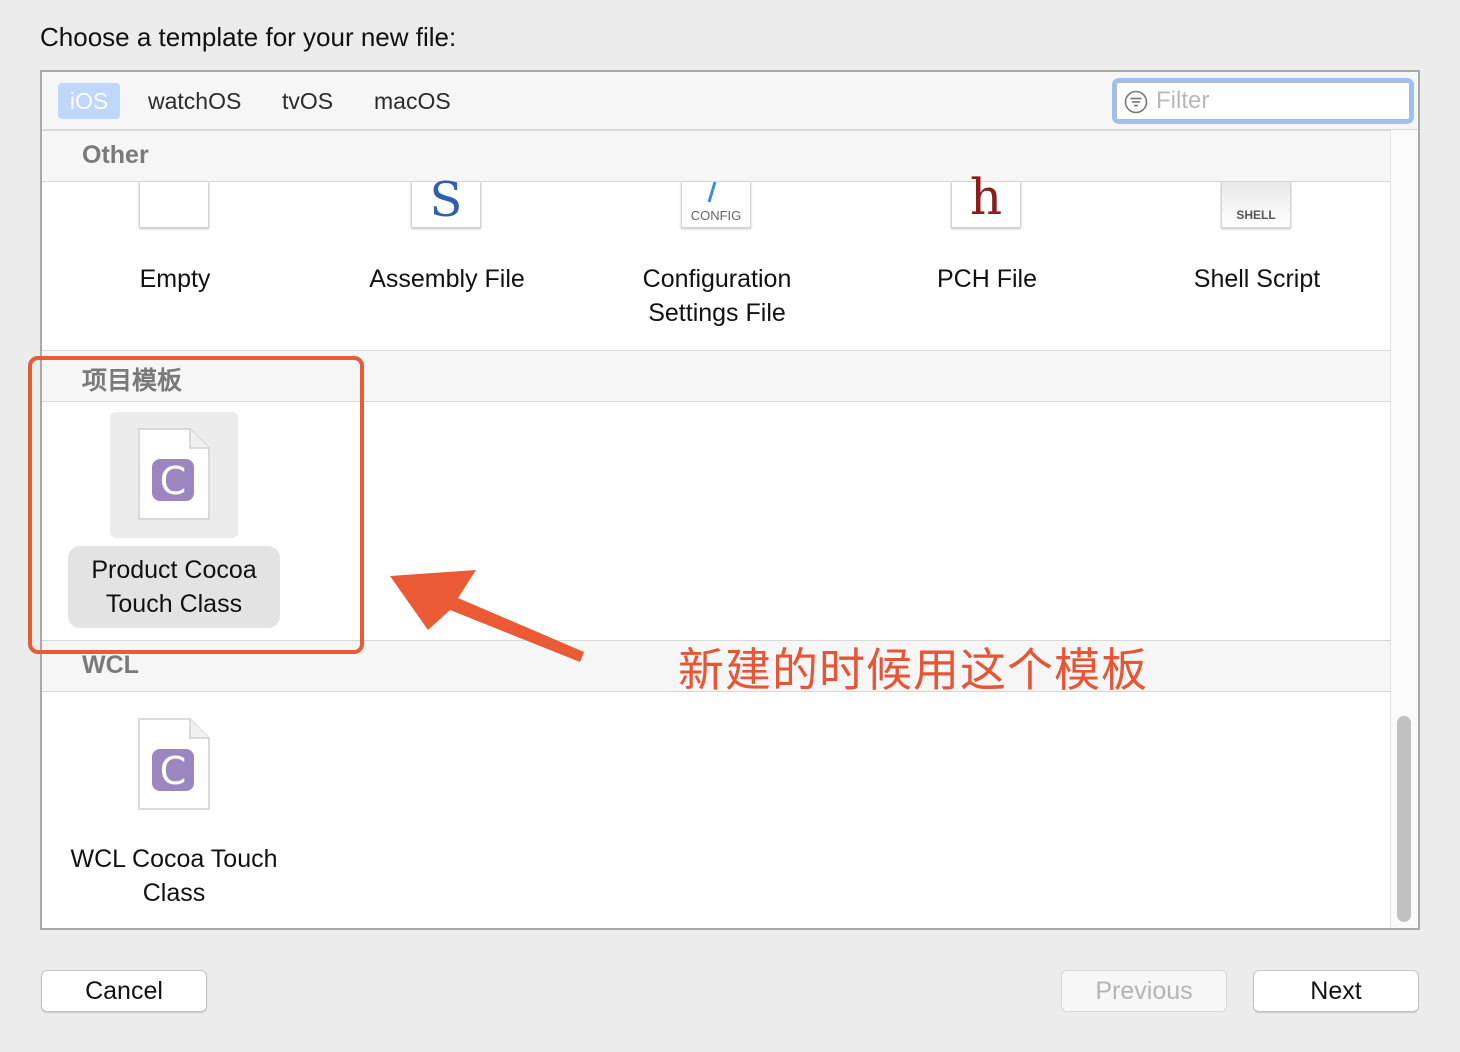  Describe the element at coordinates (1404, 529) in the screenshot. I see `template-list-scrollbar` at that location.